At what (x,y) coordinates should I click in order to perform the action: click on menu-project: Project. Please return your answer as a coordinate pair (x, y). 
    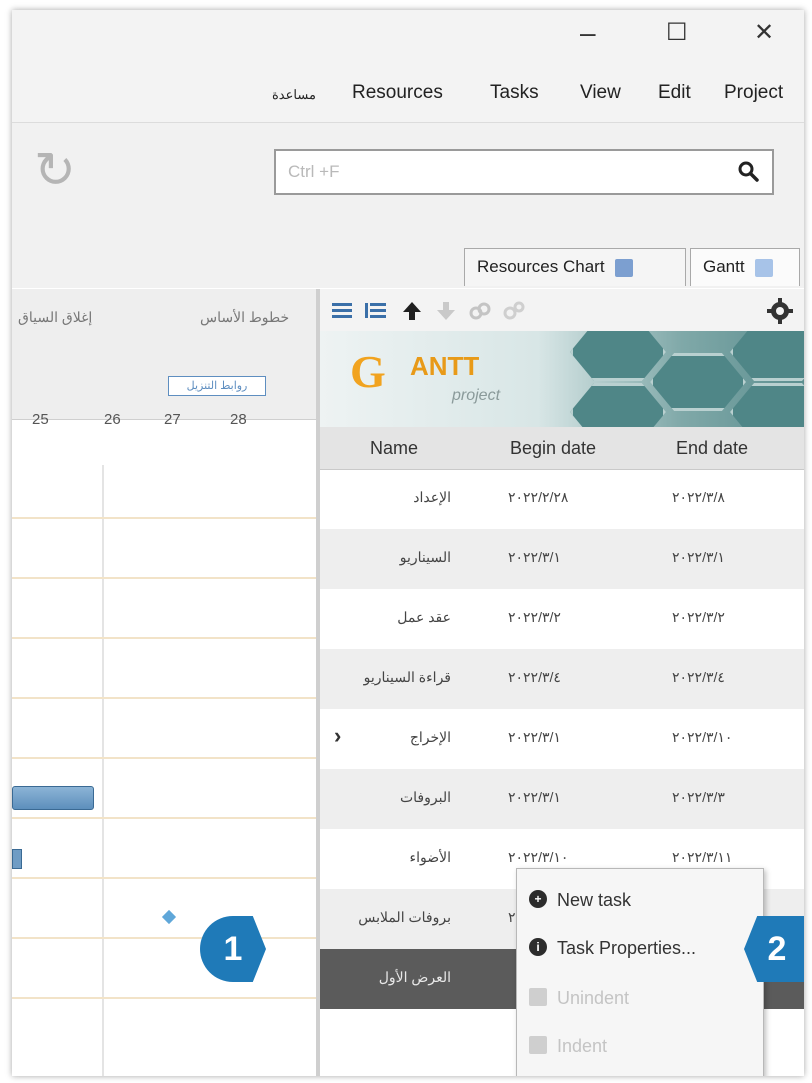
    Looking at the image, I should click on (753, 93).